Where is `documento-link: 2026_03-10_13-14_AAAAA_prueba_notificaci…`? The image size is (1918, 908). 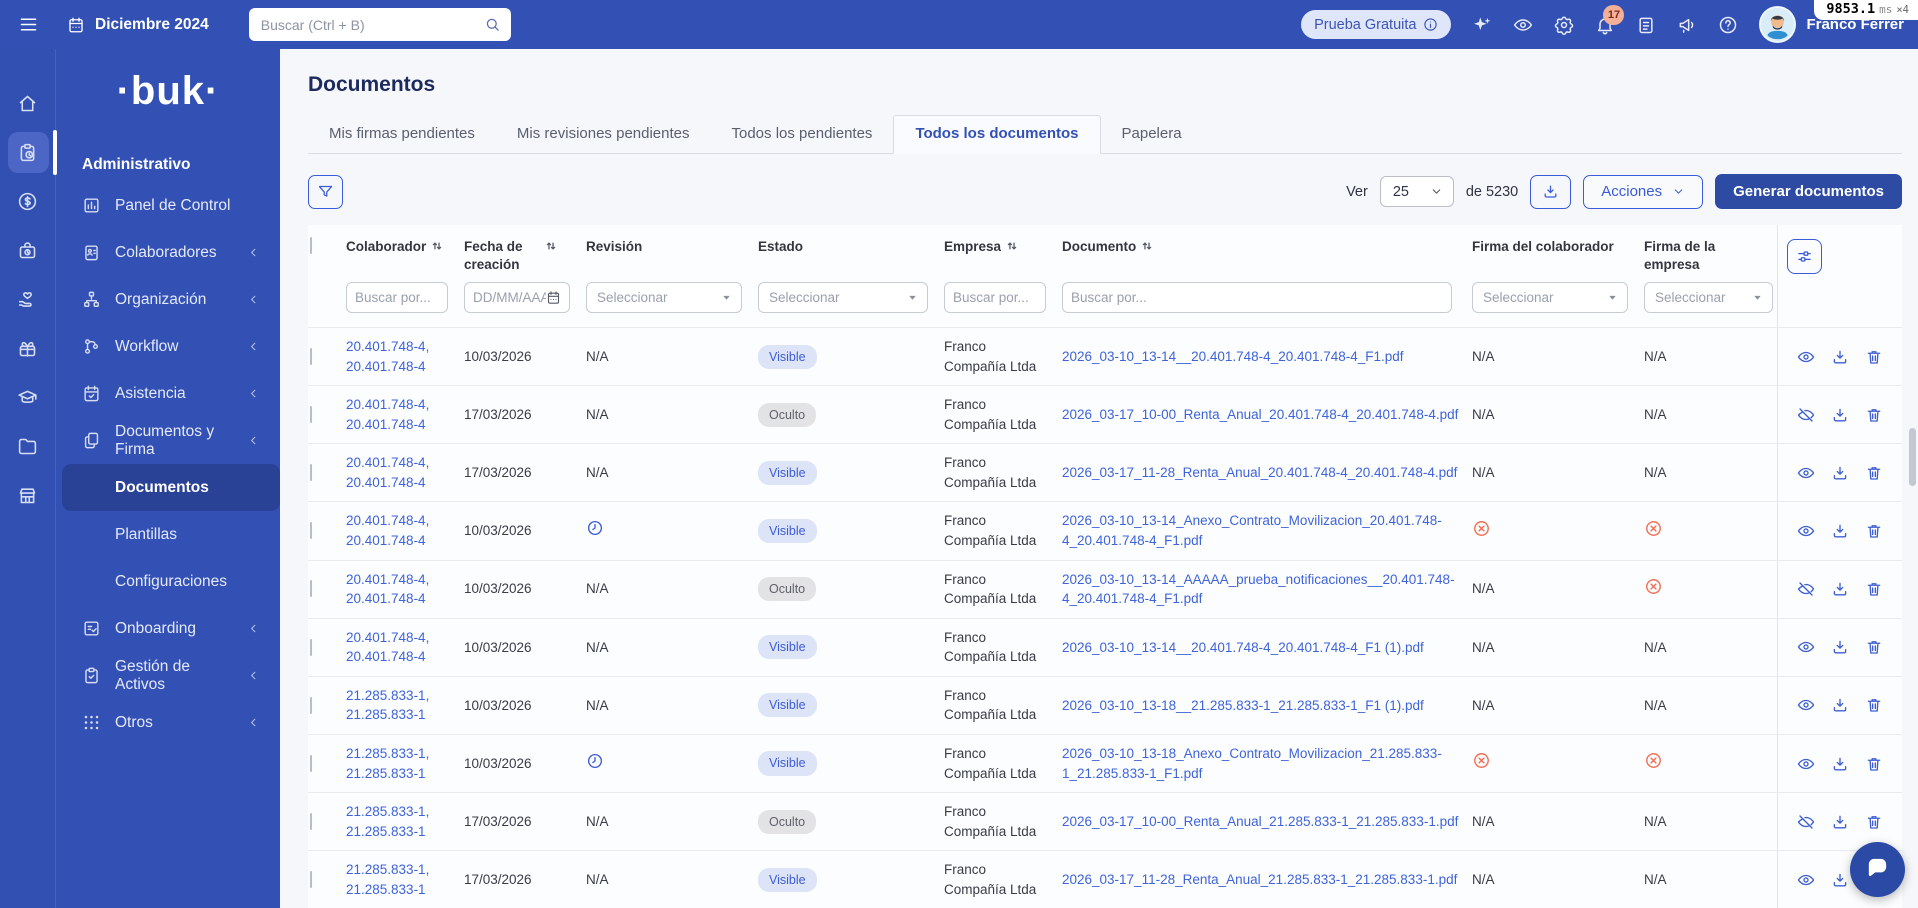
documento-link: 2026_03-10_13-14_AAAAA_prueba_notificaci… is located at coordinates (1258, 589).